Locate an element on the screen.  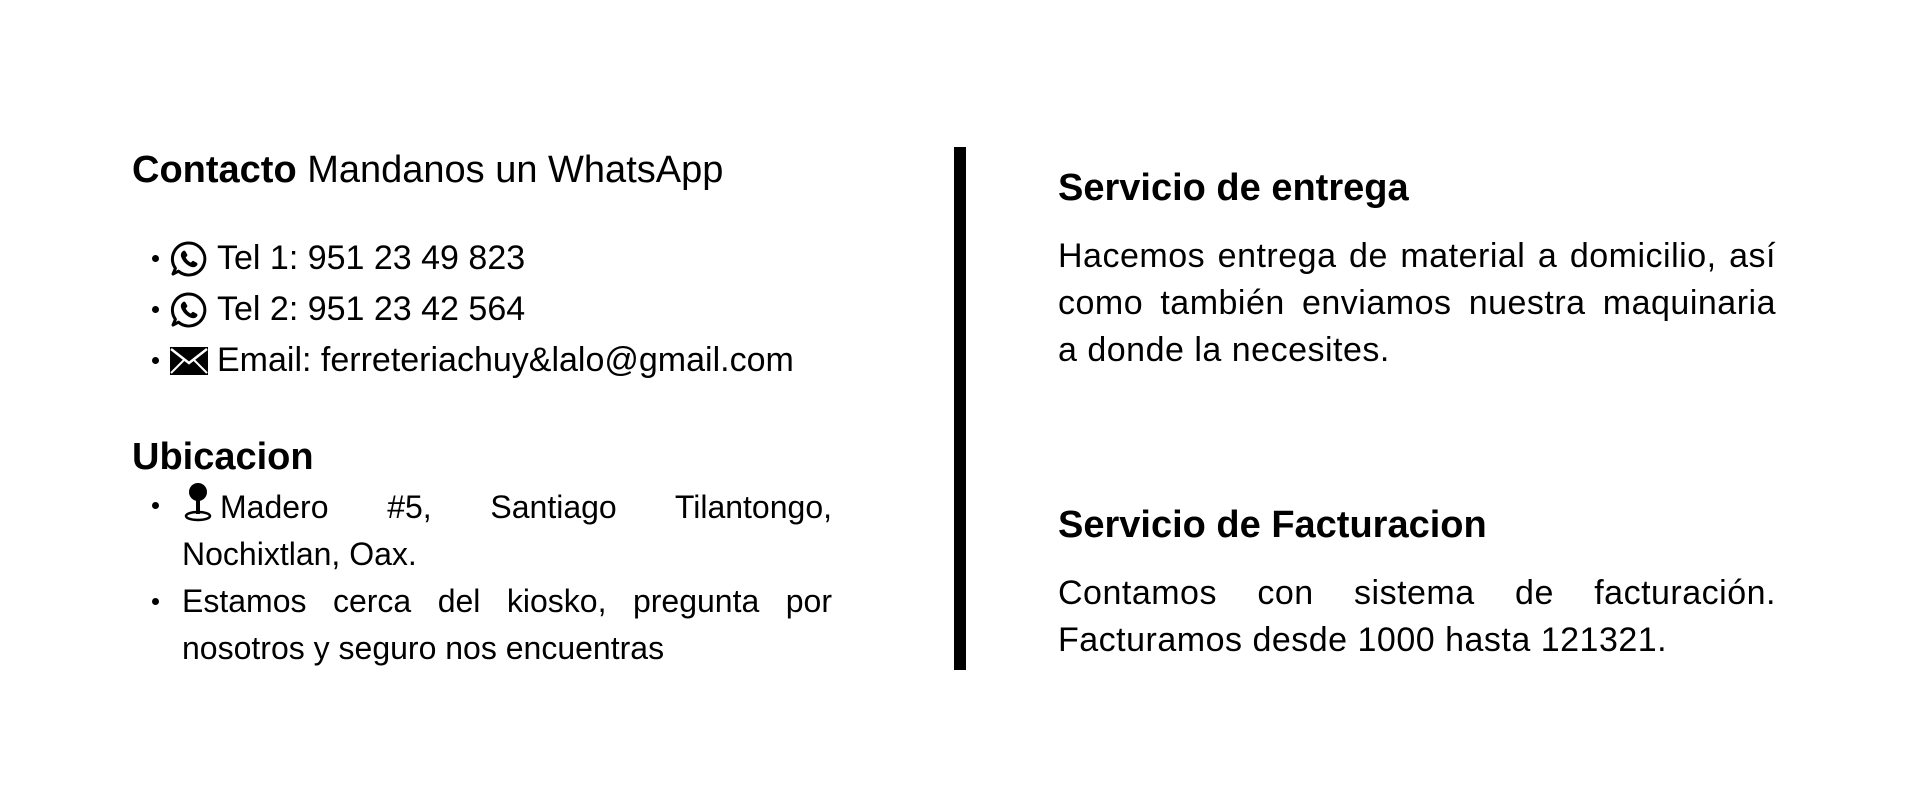
contact-item-email: Email: ferreteriachuy&lalo@gmail.com is located at coordinates (492, 360).